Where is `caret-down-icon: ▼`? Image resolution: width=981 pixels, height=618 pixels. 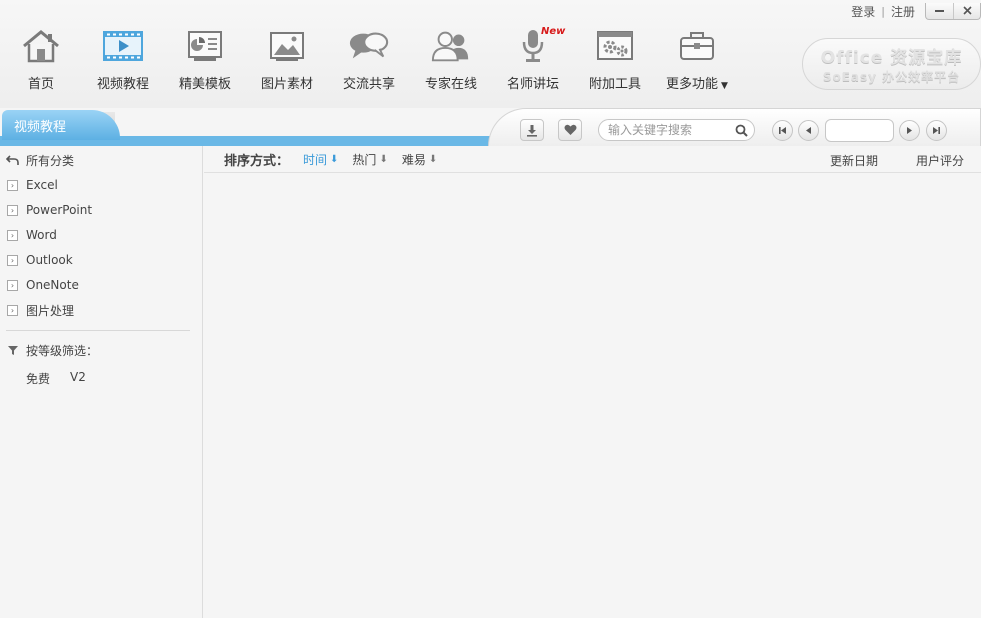 caret-down-icon: ▼ is located at coordinates (724, 86).